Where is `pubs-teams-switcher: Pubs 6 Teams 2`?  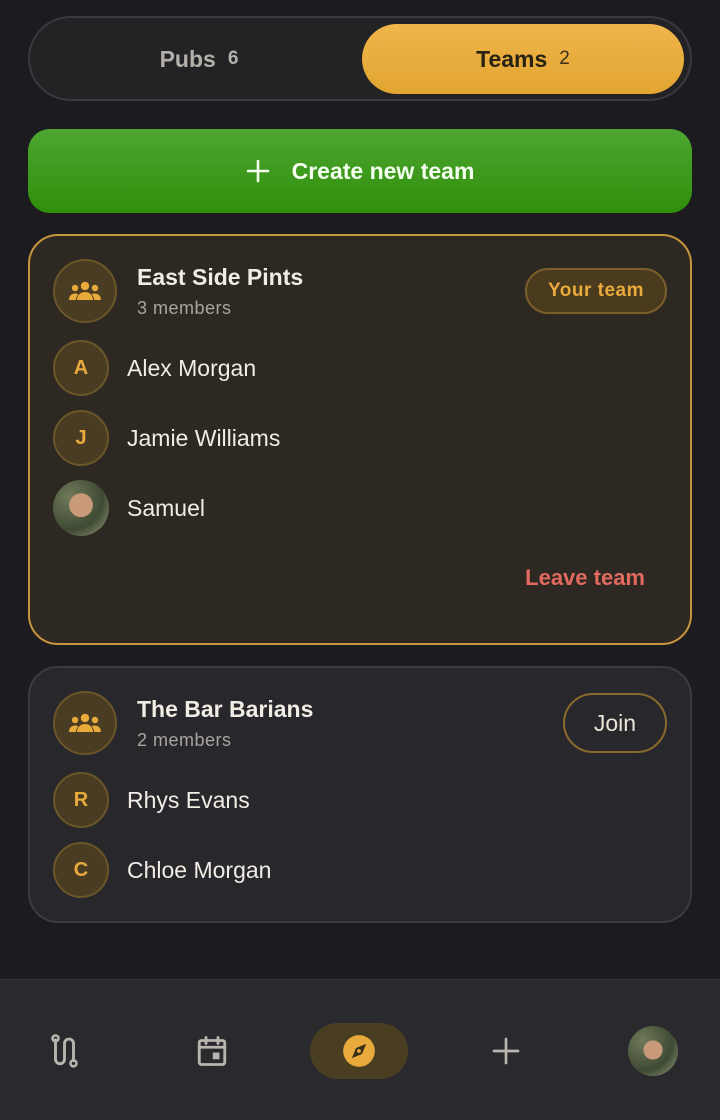 pubs-teams-switcher: Pubs 6 Teams 2 is located at coordinates (360, 58).